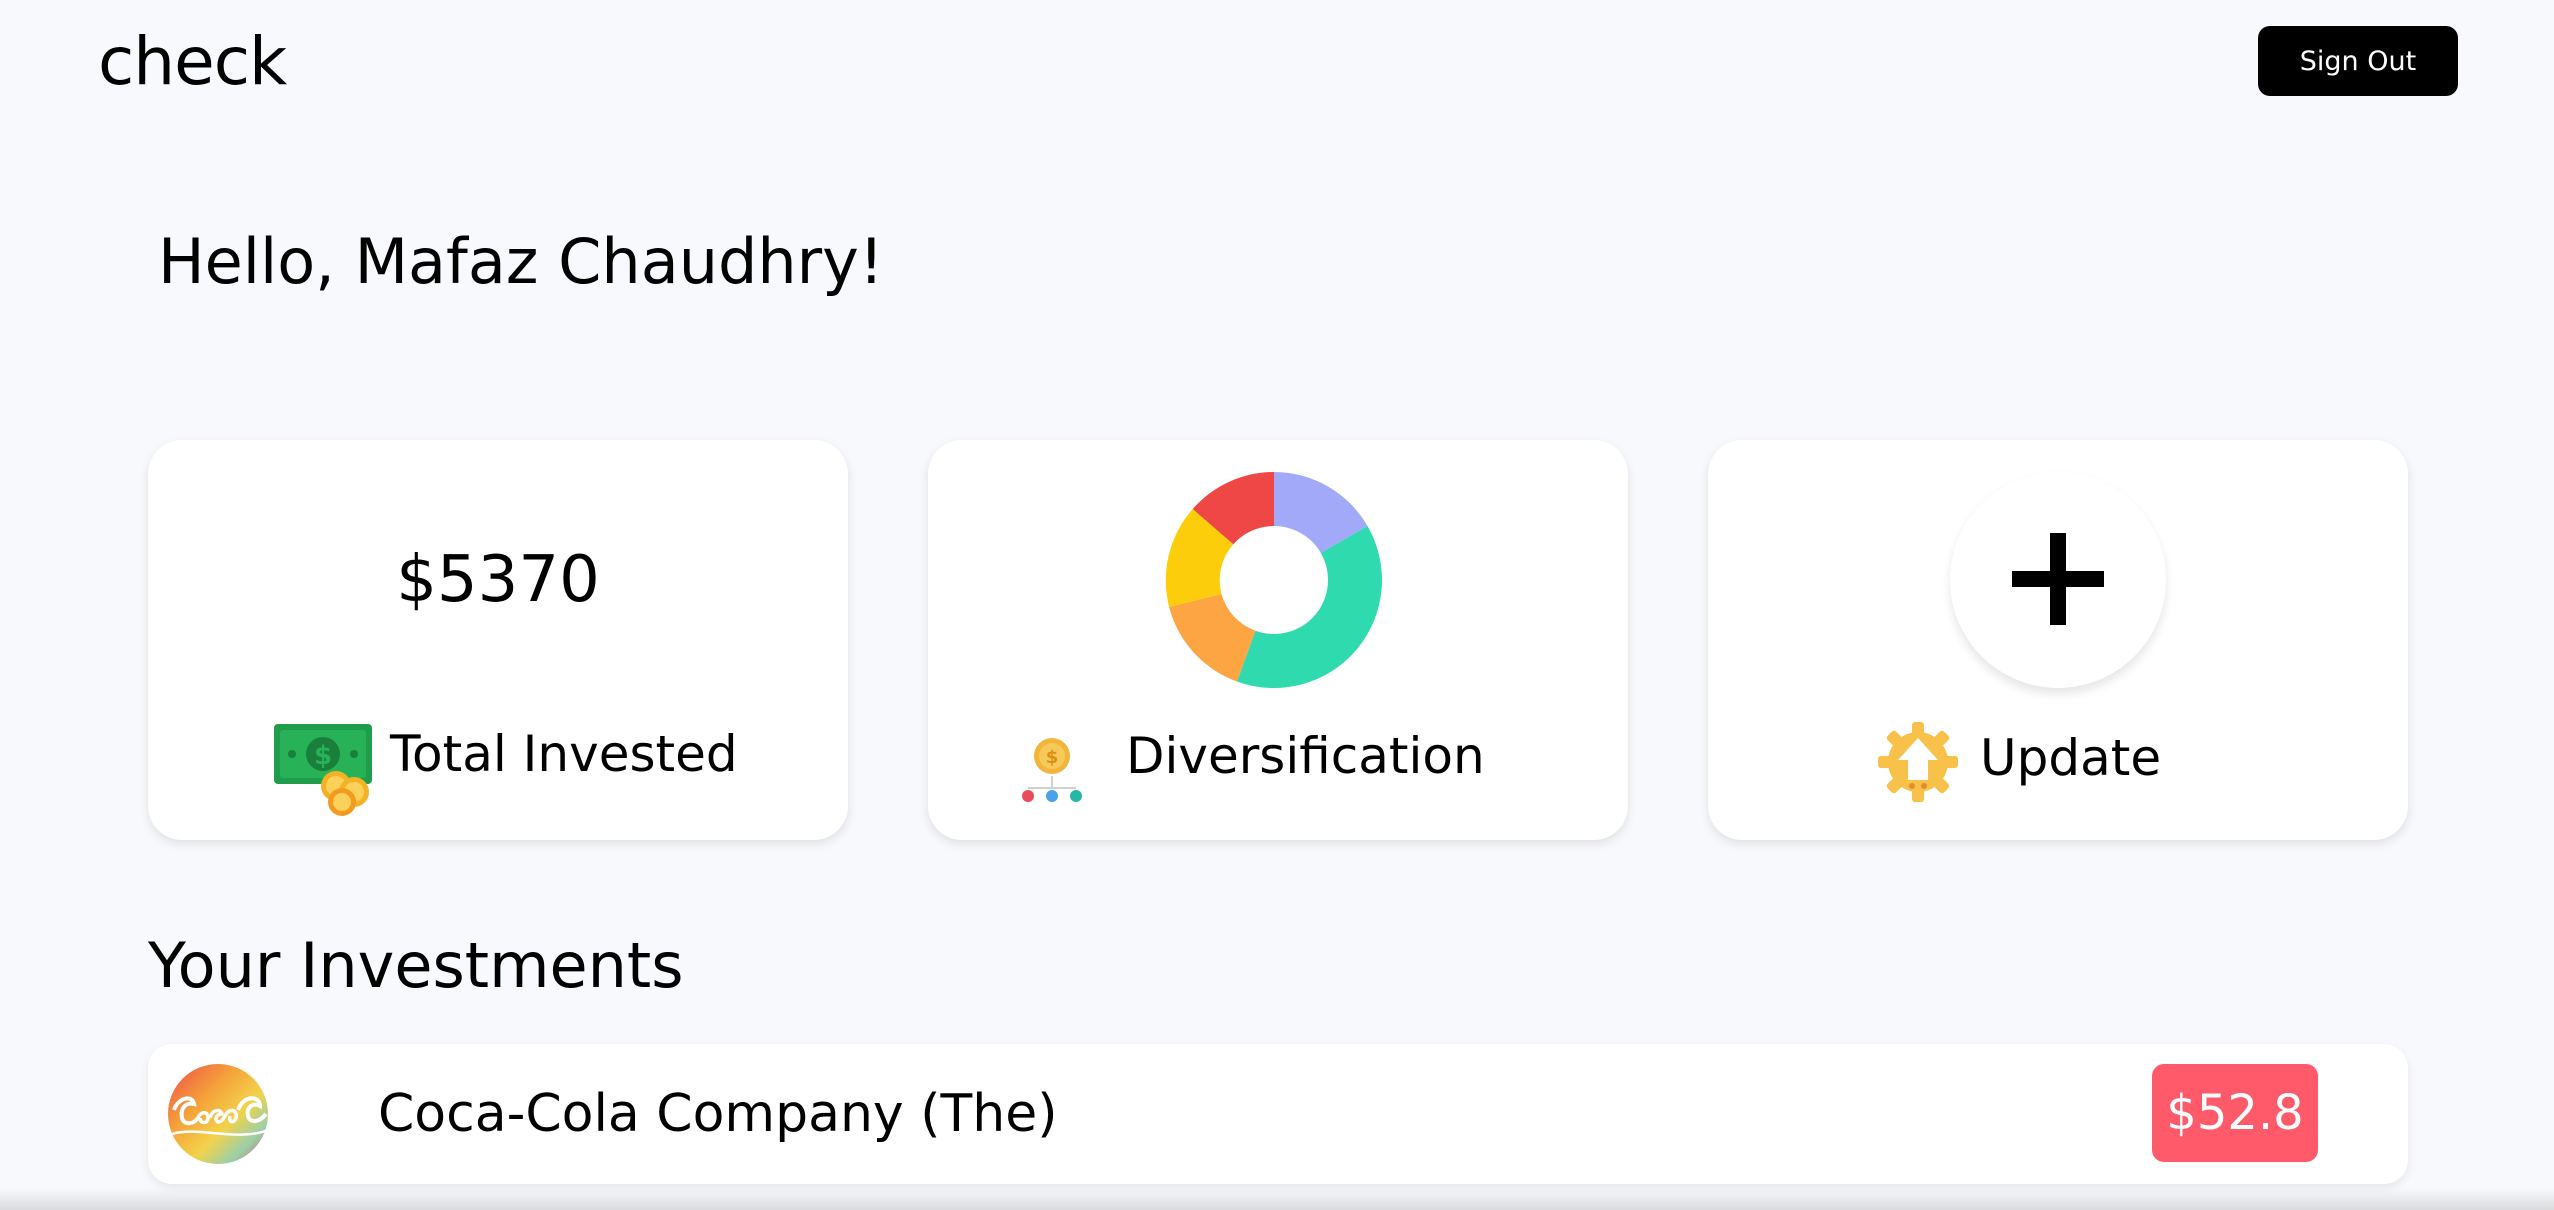  What do you see at coordinates (1278, 1114) in the screenshot?
I see `investment-row: Coca-Cola Company (The) $52.8` at bounding box center [1278, 1114].